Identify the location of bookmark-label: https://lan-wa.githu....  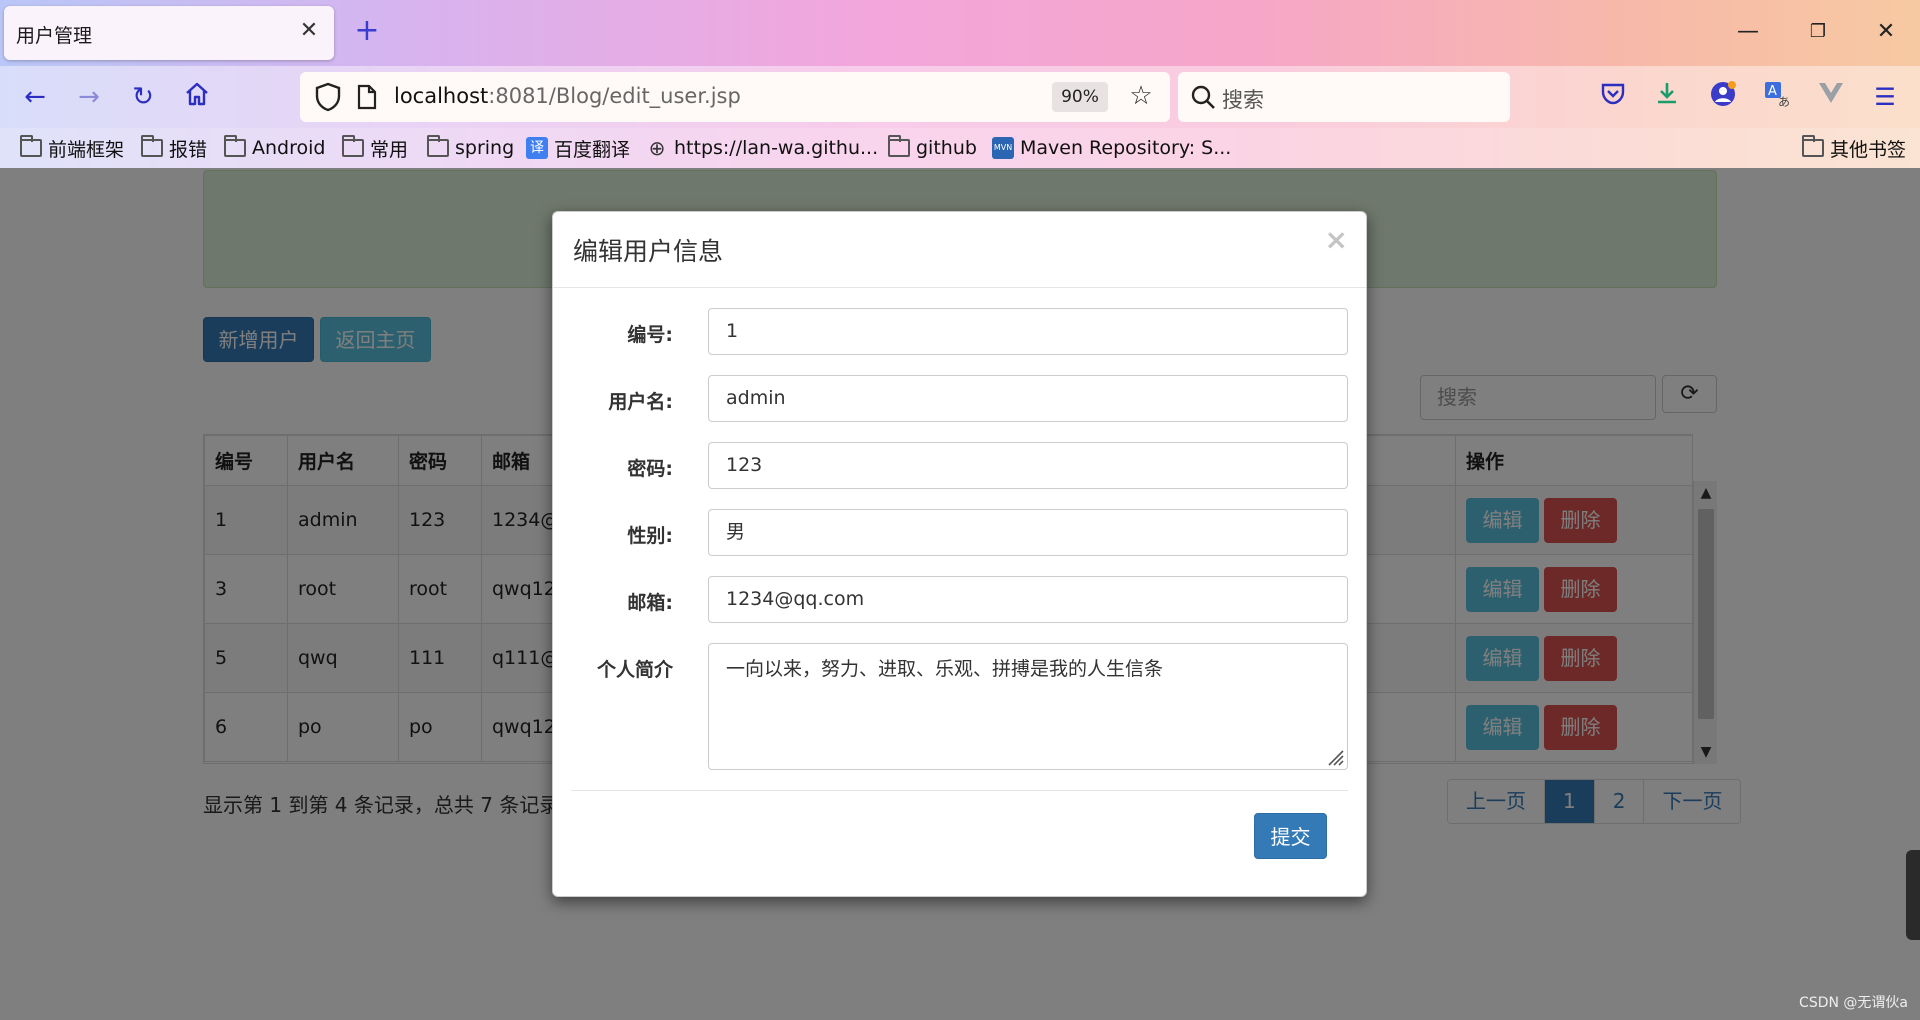
(776, 148).